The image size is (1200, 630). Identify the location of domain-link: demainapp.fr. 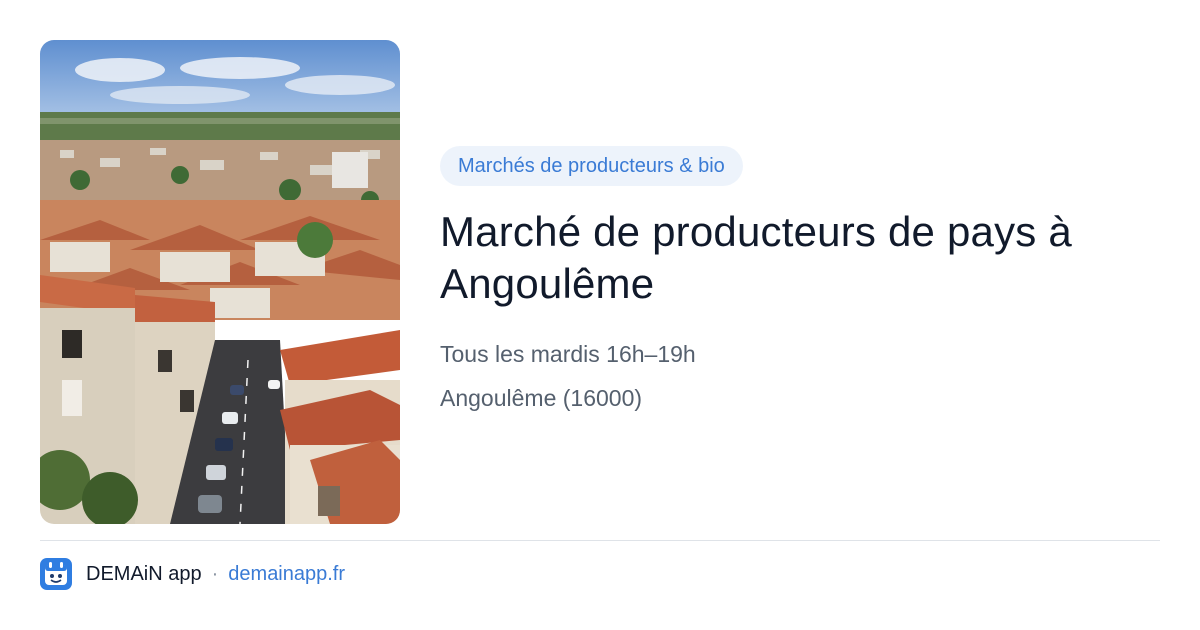
(286, 574).